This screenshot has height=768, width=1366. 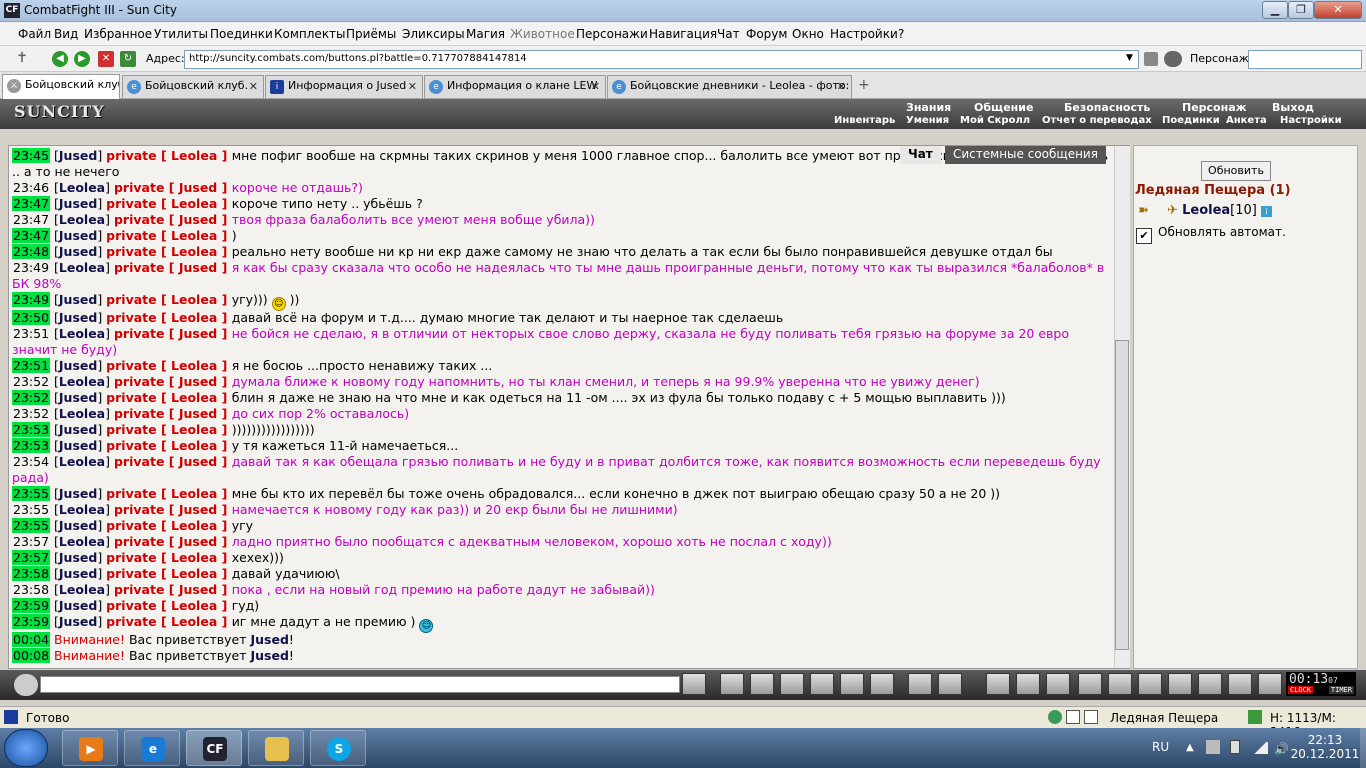 What do you see at coordinates (841, 86) in the screenshot?
I see `close-tab-icon: ✕` at bounding box center [841, 86].